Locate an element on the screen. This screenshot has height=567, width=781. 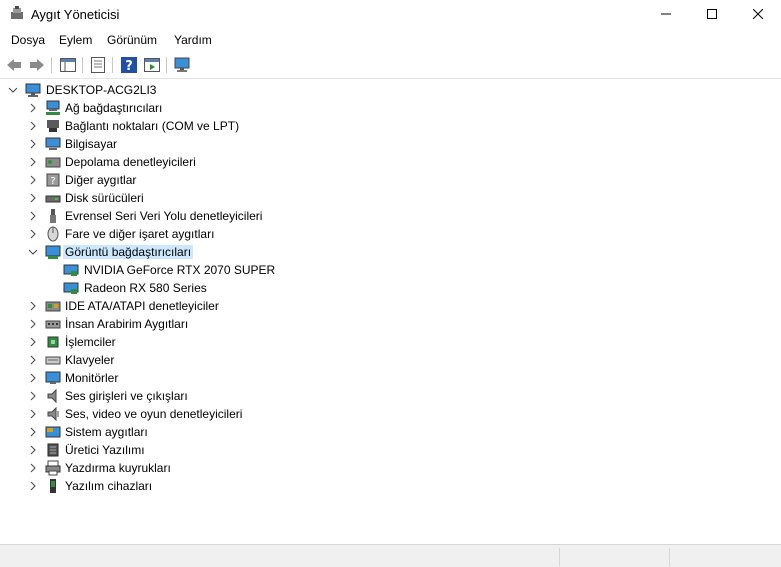
tree-category-label: Yazdırma kuyrukları is located at coordinates (118, 468).